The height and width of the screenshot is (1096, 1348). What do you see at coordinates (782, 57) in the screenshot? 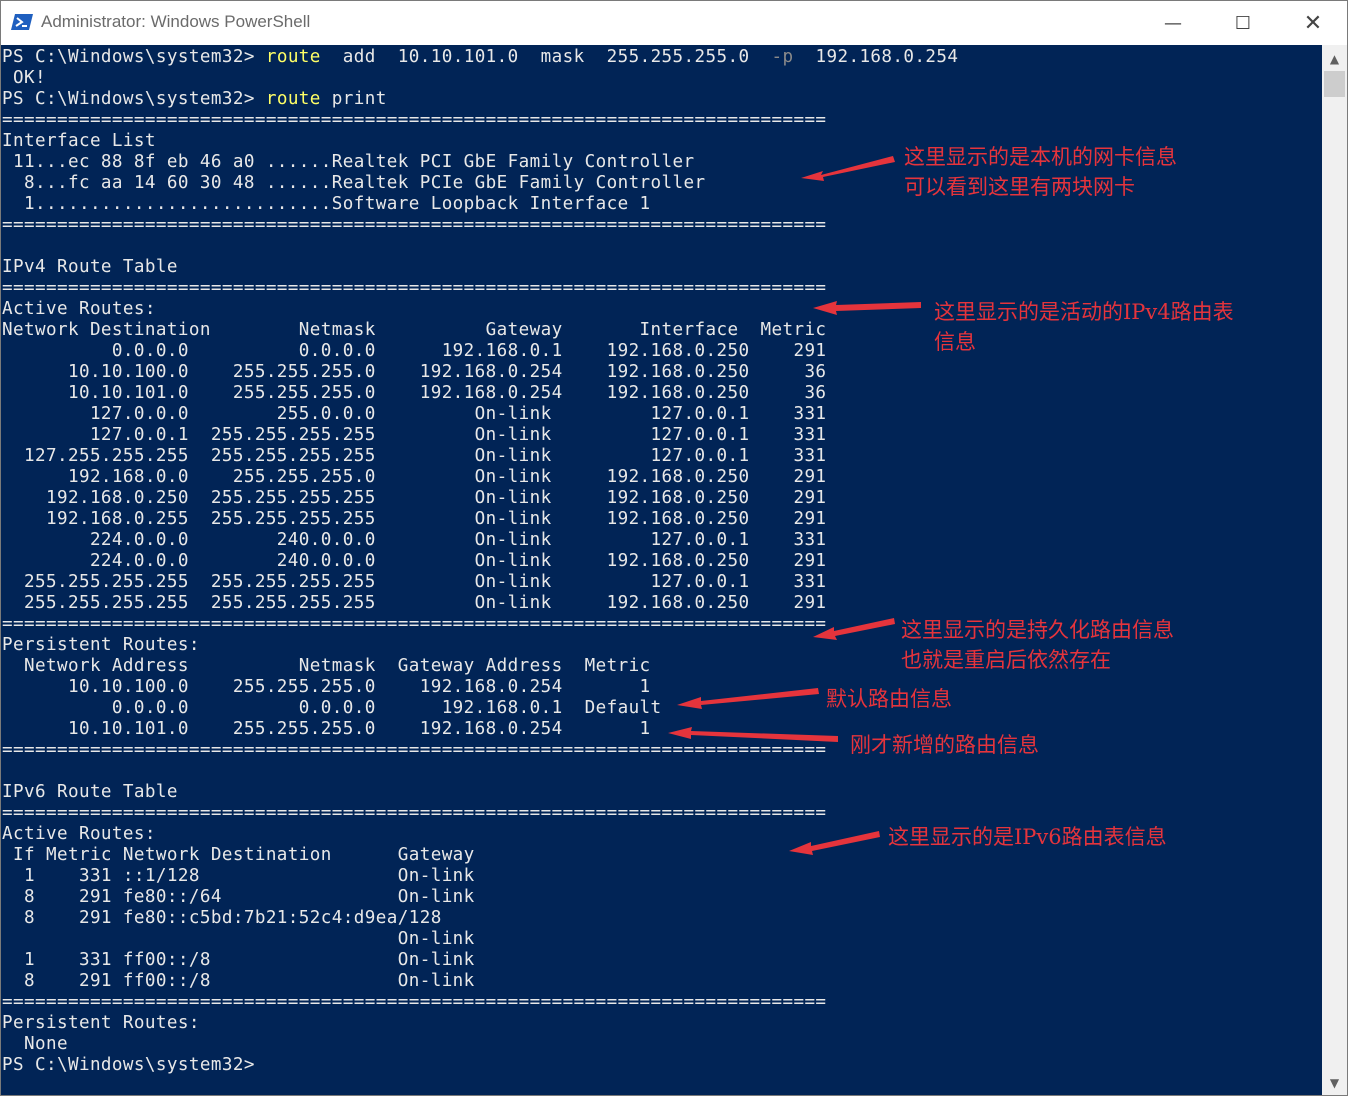
I see `command-flag: -p` at bounding box center [782, 57].